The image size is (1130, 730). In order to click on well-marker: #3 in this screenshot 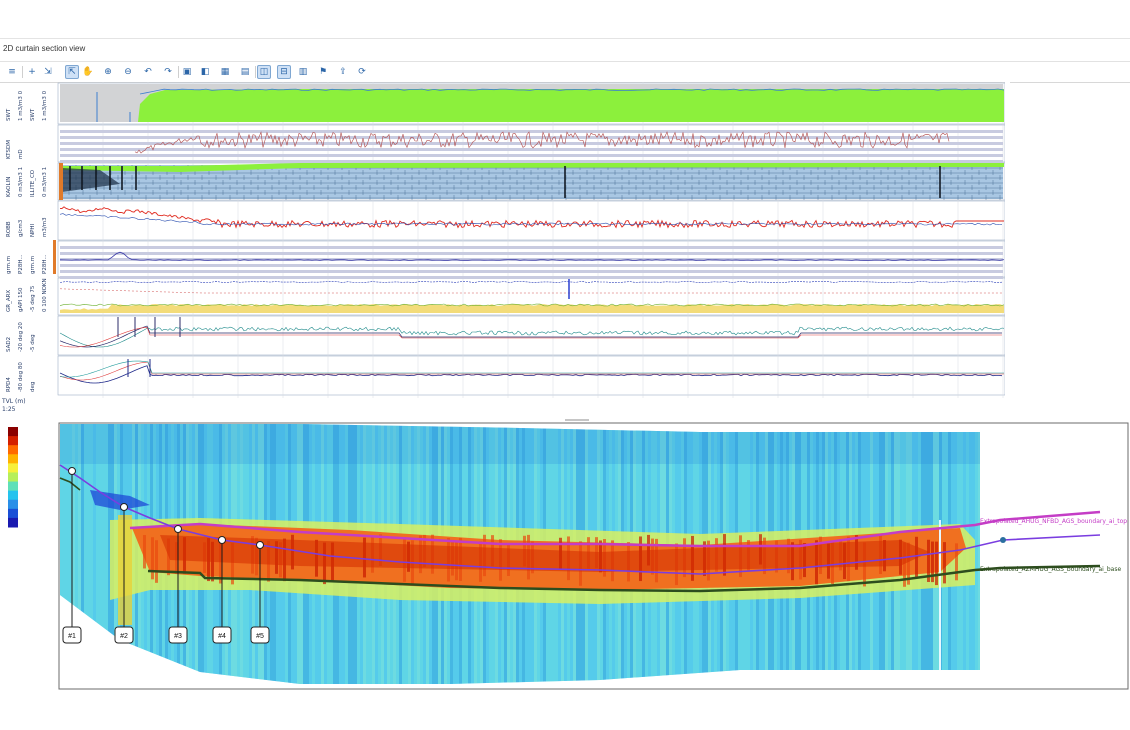, I will do `click(178, 584)`.